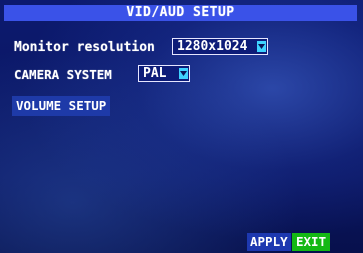  I want to click on monitor-resolution-select: 1280x1024, so click(220, 46).